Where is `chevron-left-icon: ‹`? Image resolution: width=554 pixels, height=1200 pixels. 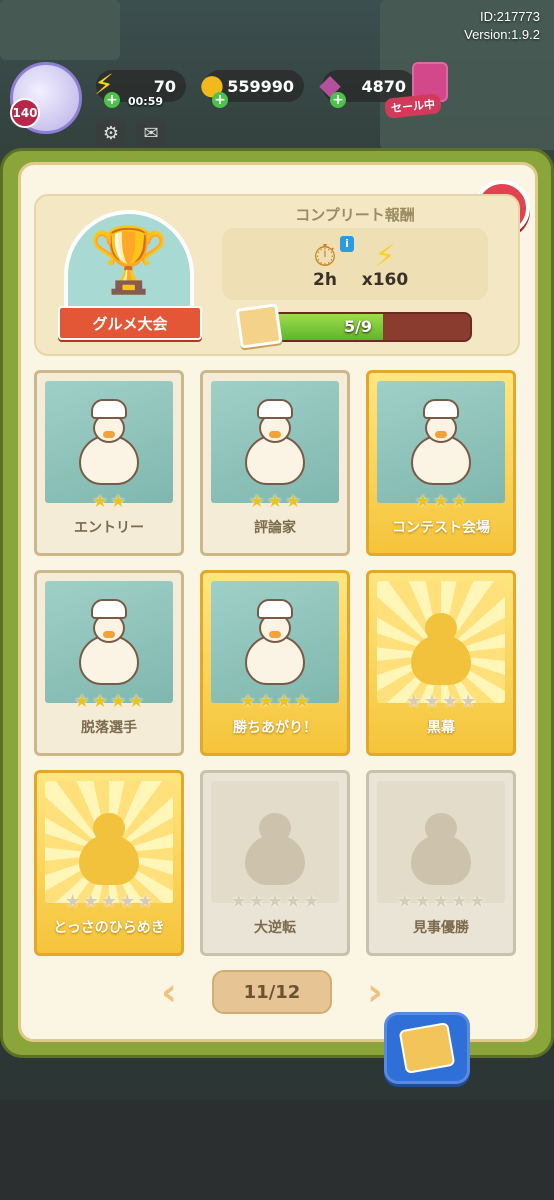
chevron-left-icon: ‹ is located at coordinates (169, 992).